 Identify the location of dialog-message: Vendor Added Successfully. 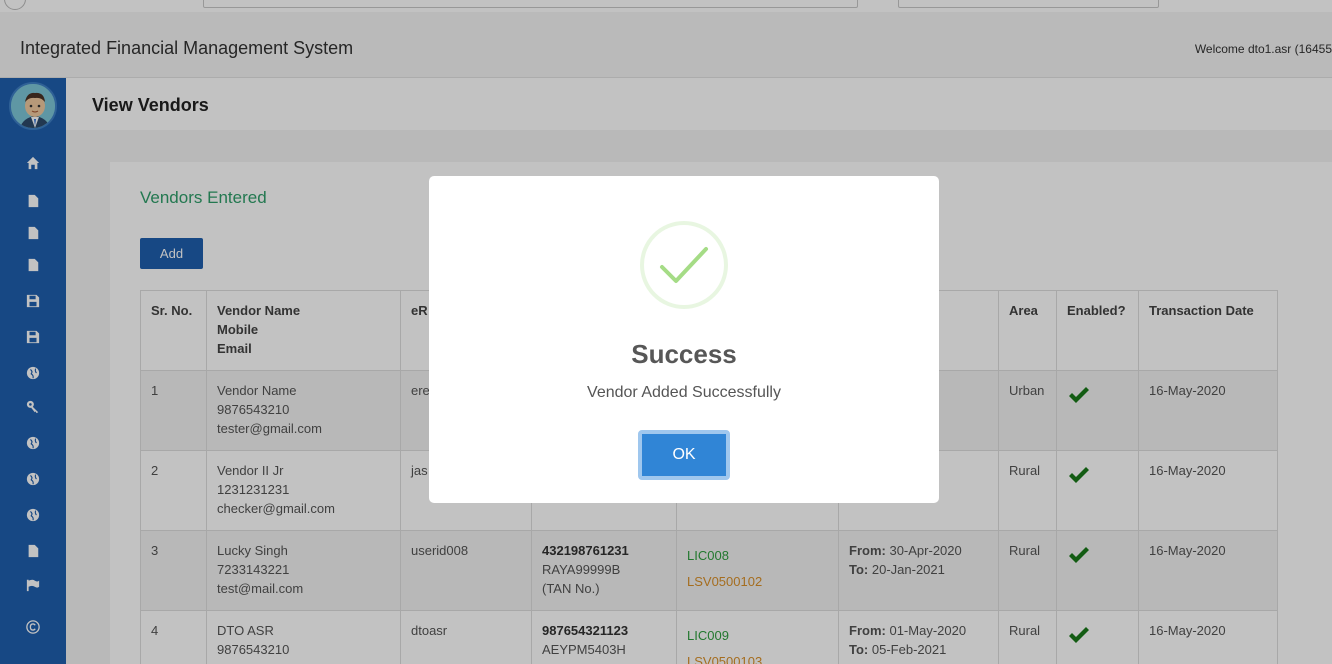
(684, 392).